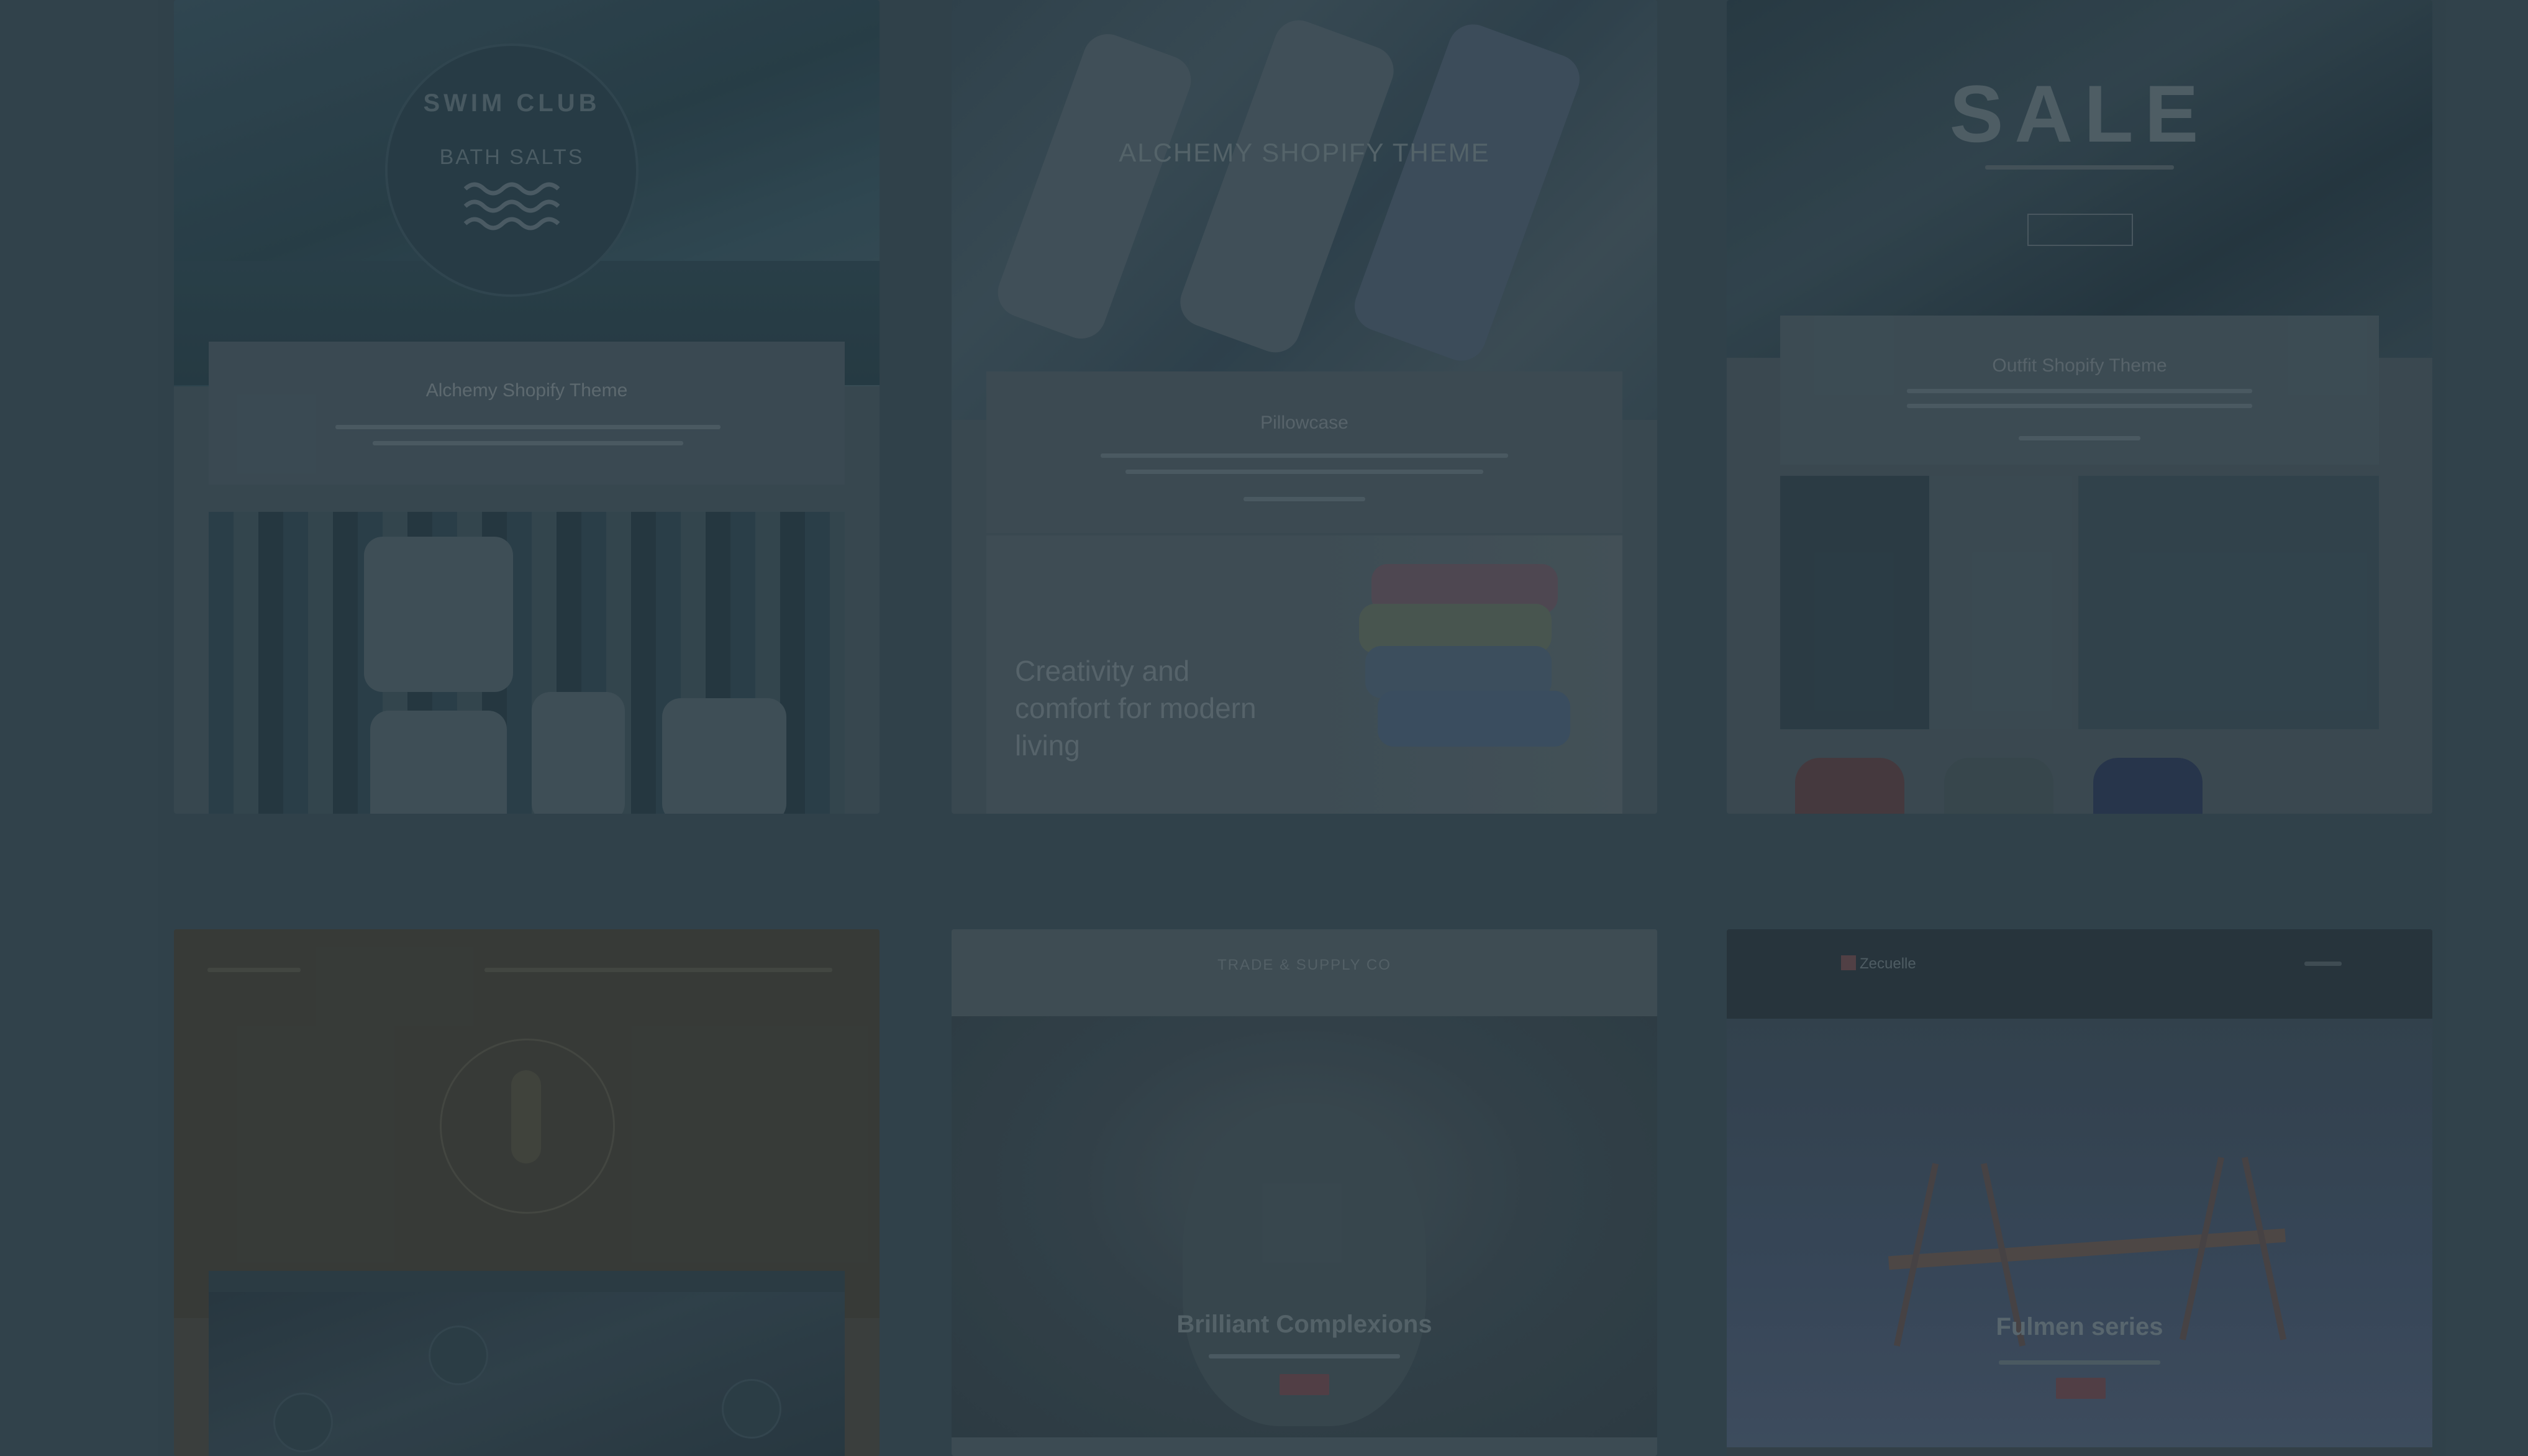 Image resolution: width=2528 pixels, height=1456 pixels. What do you see at coordinates (1304, 422) in the screenshot?
I see `card-title: Pillowcase` at bounding box center [1304, 422].